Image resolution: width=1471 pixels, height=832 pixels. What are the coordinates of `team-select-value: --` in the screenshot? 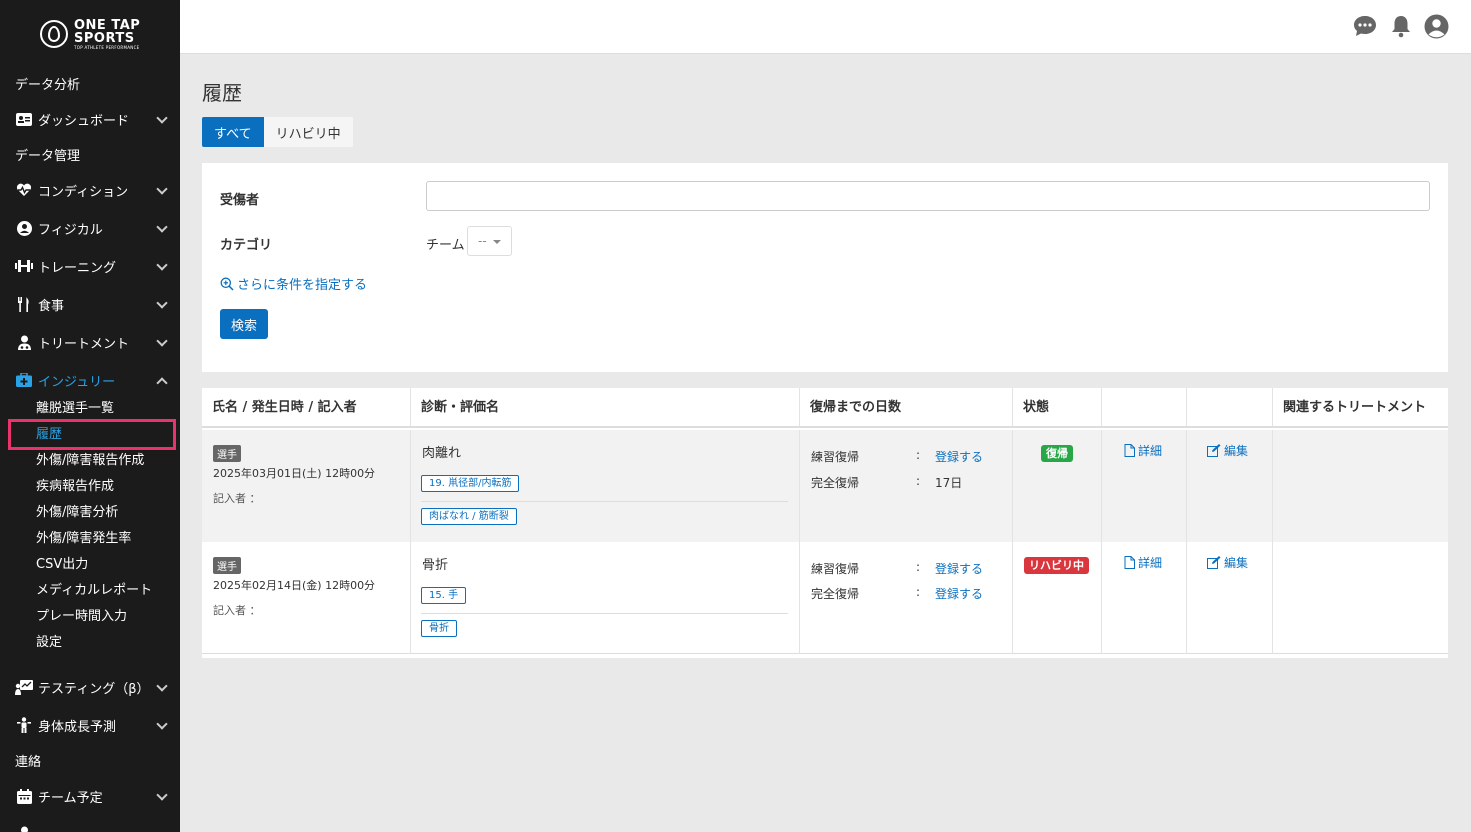 It's located at (482, 241).